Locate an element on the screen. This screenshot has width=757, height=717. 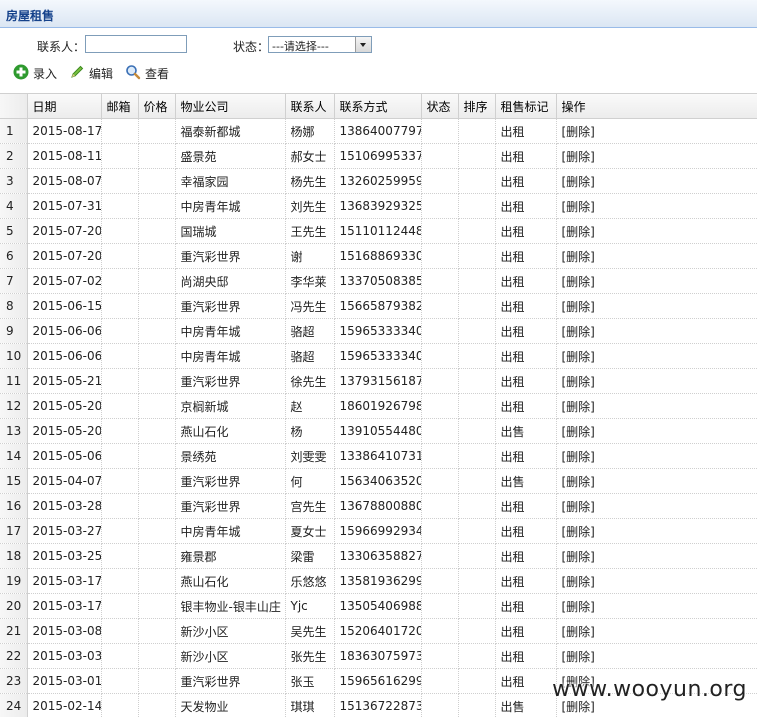
row-number: 14 is located at coordinates (13, 456).